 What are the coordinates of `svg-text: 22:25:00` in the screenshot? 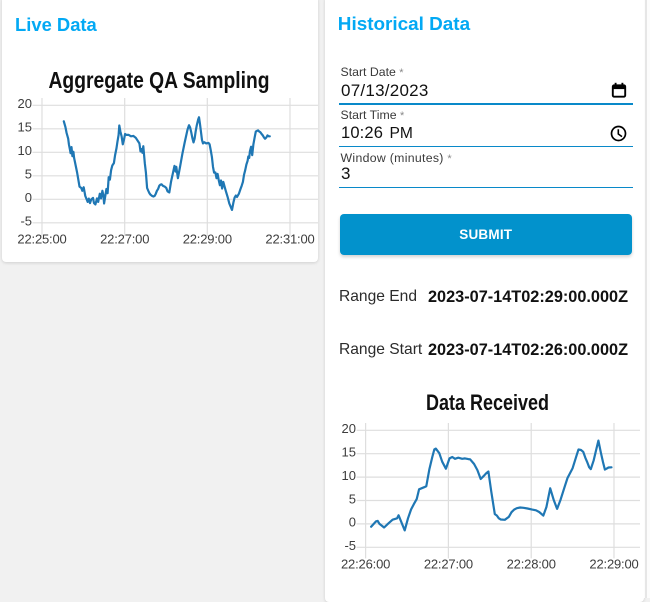 It's located at (41, 239).